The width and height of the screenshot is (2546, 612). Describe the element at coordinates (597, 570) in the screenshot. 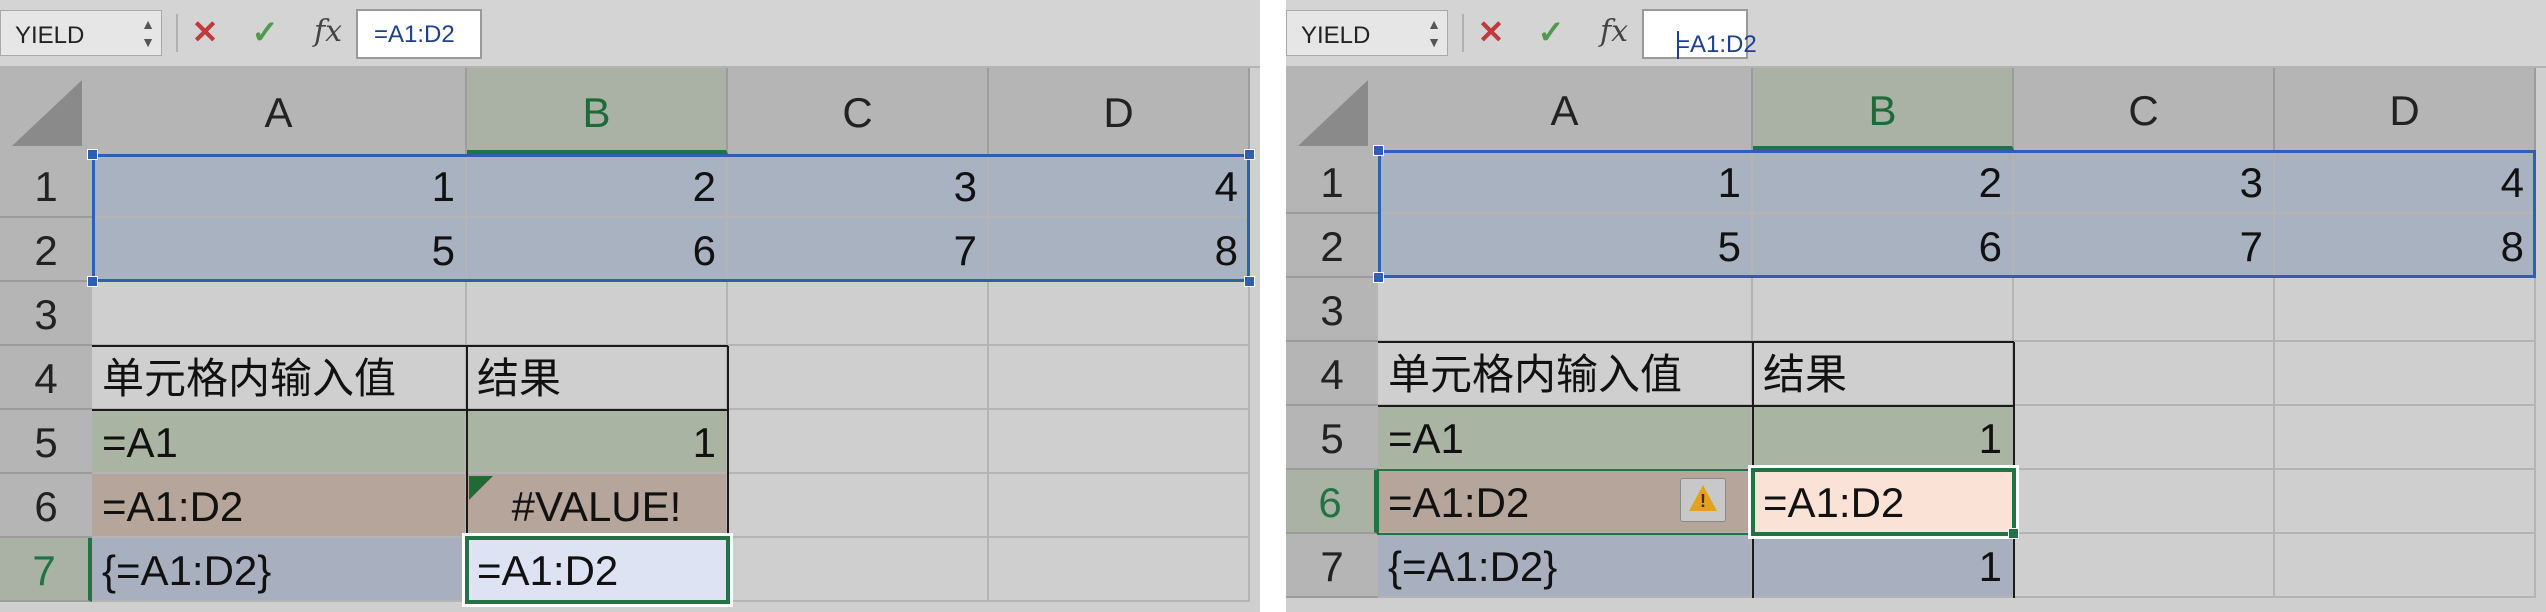

I see `active-cell-b7` at that location.